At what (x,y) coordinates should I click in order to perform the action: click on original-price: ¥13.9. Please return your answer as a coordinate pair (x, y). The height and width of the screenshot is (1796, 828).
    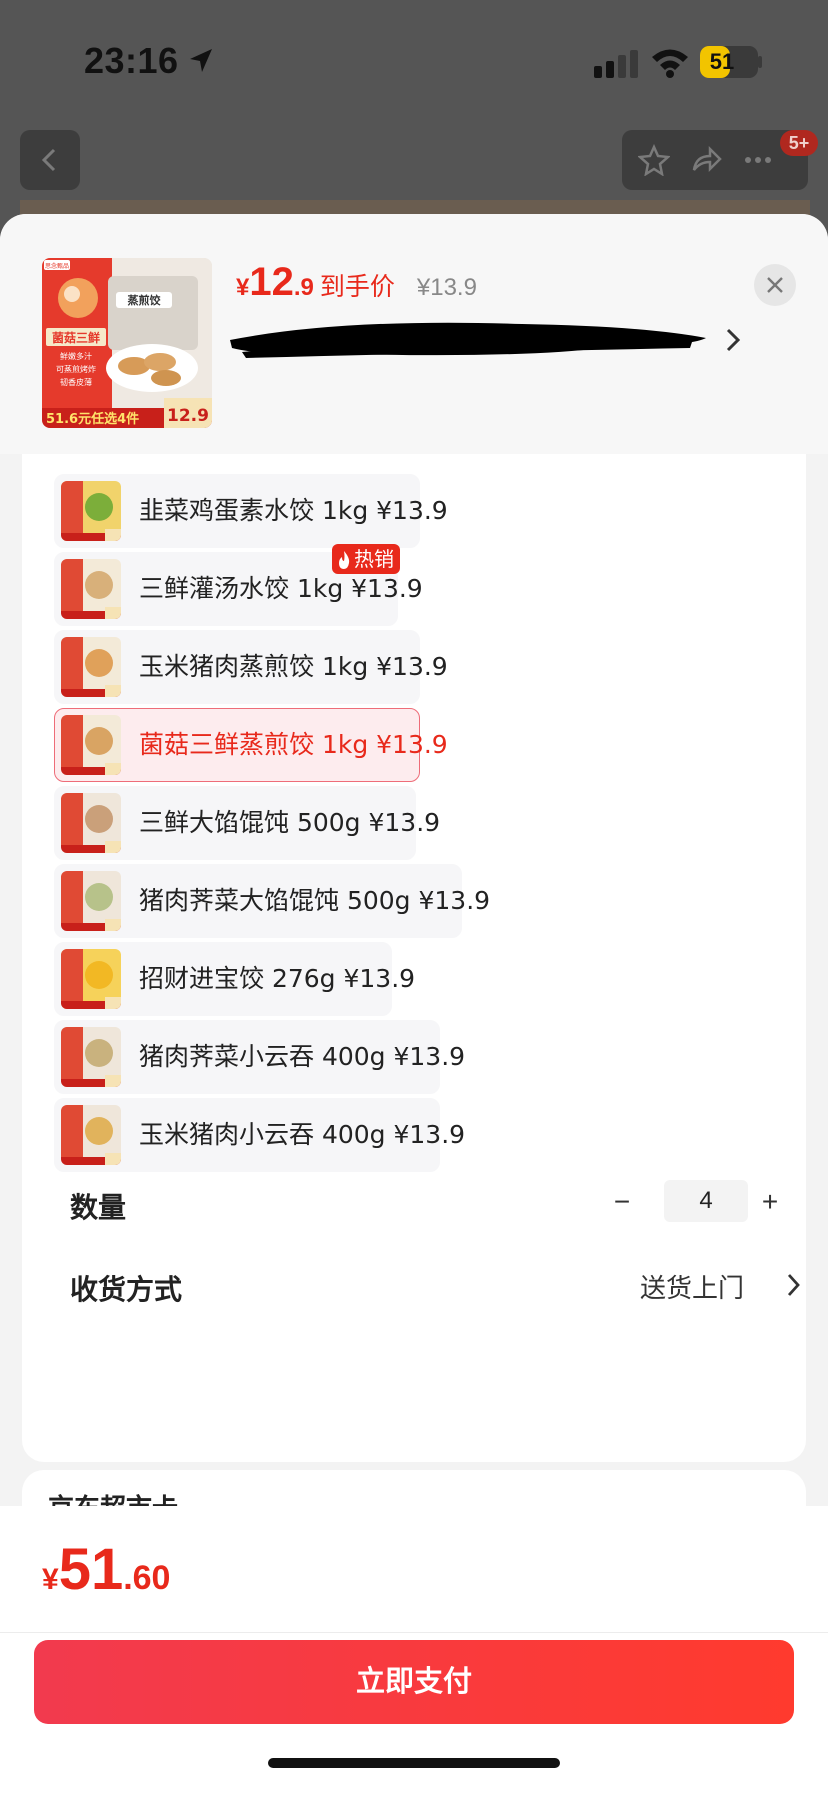
    Looking at the image, I should click on (446, 287).